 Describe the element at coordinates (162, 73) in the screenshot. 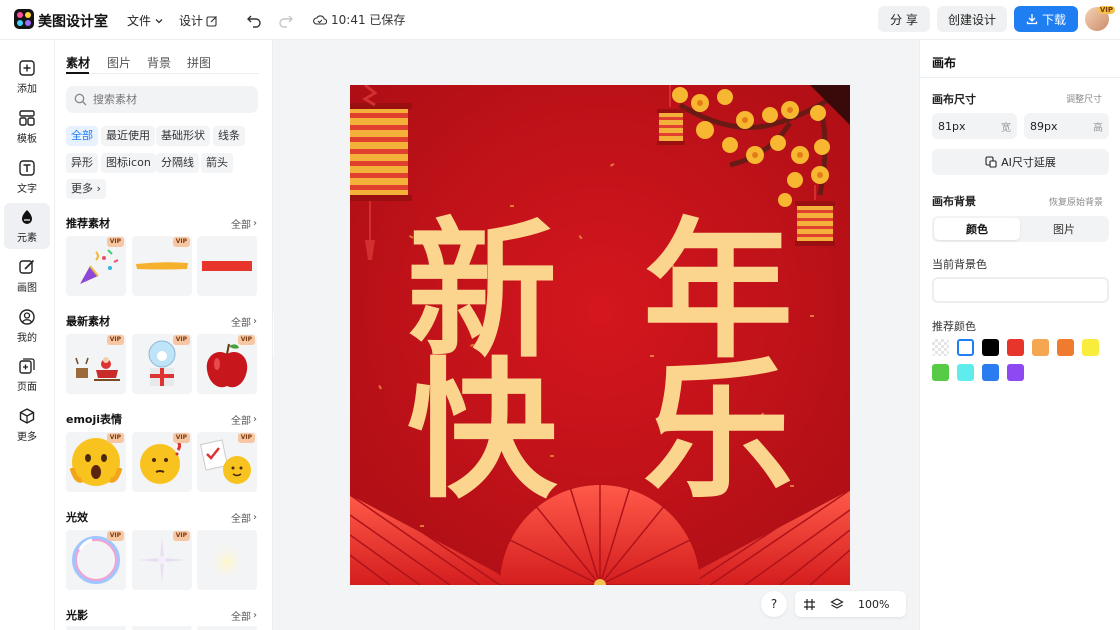

I see `tab-divider` at that location.